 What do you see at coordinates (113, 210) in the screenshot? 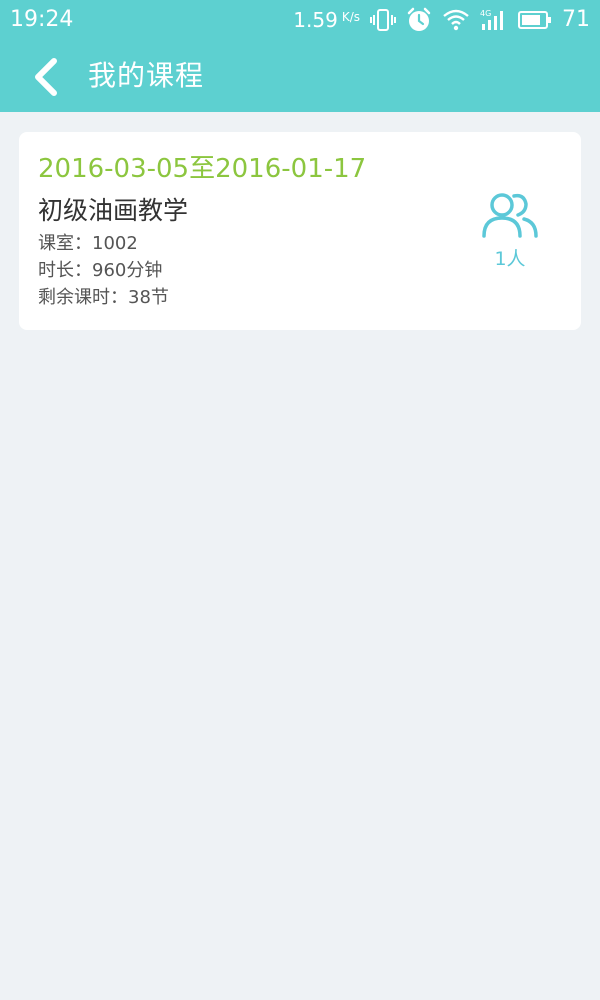
I see `course-name: 初级油画教学` at bounding box center [113, 210].